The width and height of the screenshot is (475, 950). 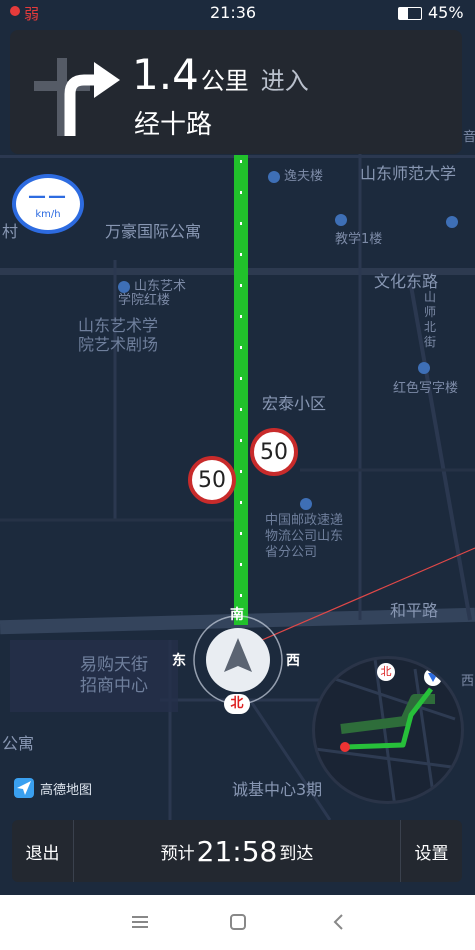 What do you see at coordinates (77, 97) in the screenshot?
I see `turn-right-icon` at bounding box center [77, 97].